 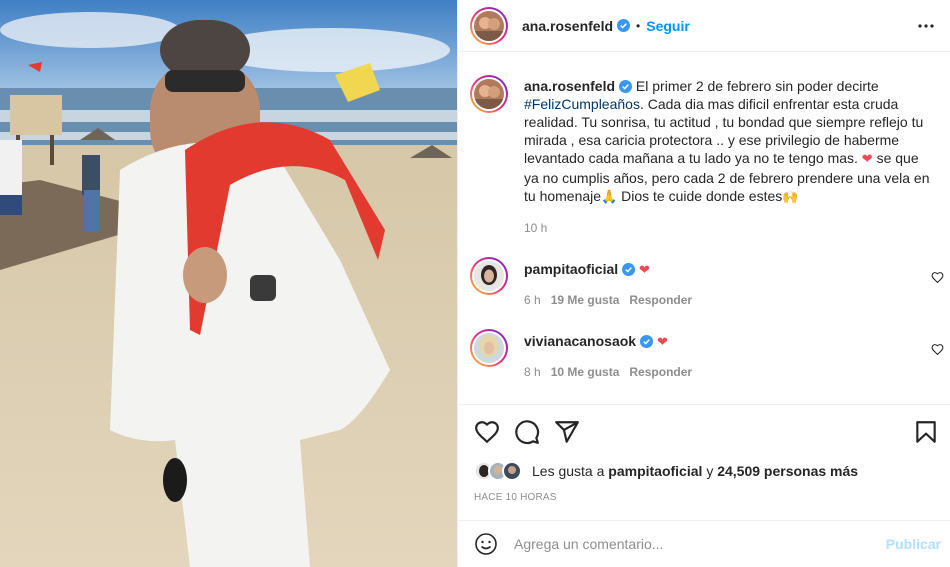 What do you see at coordinates (787, 471) in the screenshot?
I see `likes-count: 24,509 personas más` at bounding box center [787, 471].